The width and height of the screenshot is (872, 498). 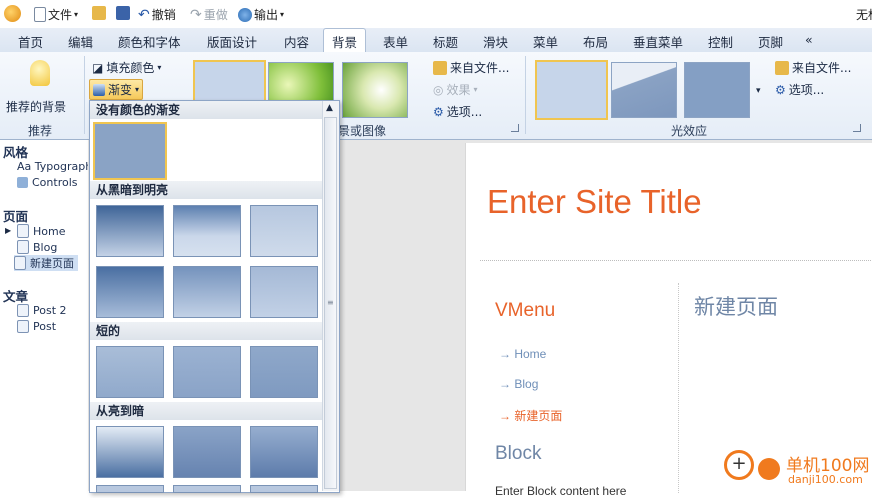 What do you see at coordinates (530, 415) in the screenshot?
I see `vmenu-item-new-page: → 新建页面` at bounding box center [530, 415].